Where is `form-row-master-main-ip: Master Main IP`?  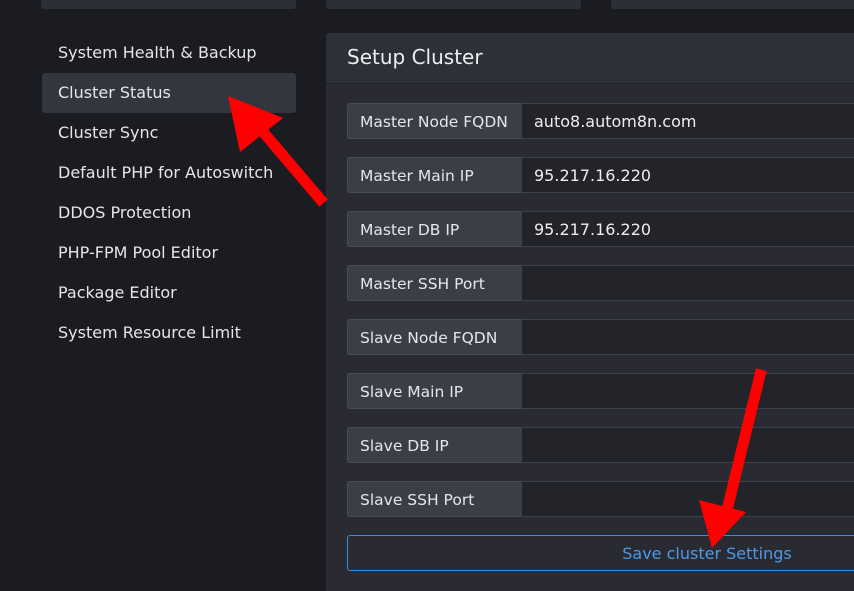
form-row-master-main-ip: Master Main IP is located at coordinates (600, 176).